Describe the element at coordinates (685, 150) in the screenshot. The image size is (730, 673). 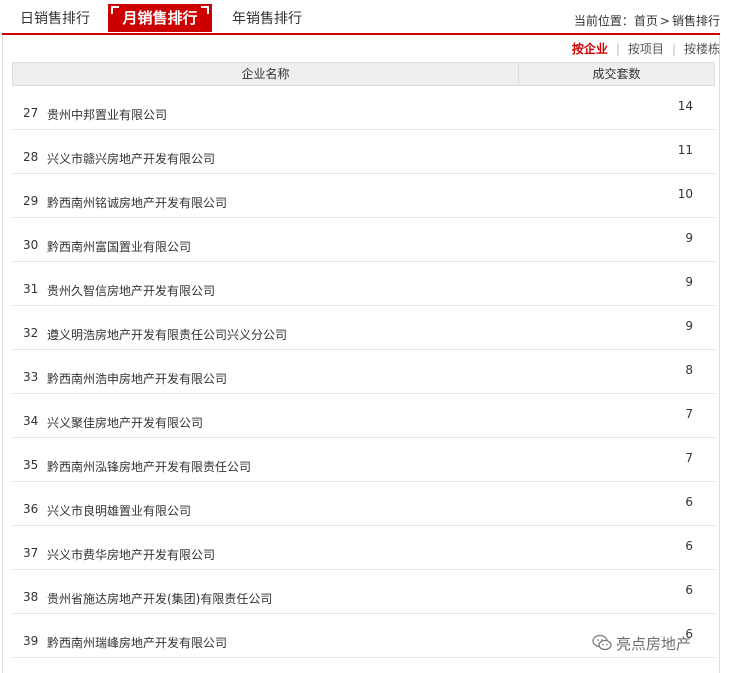
I see `deal-count: 11` at that location.